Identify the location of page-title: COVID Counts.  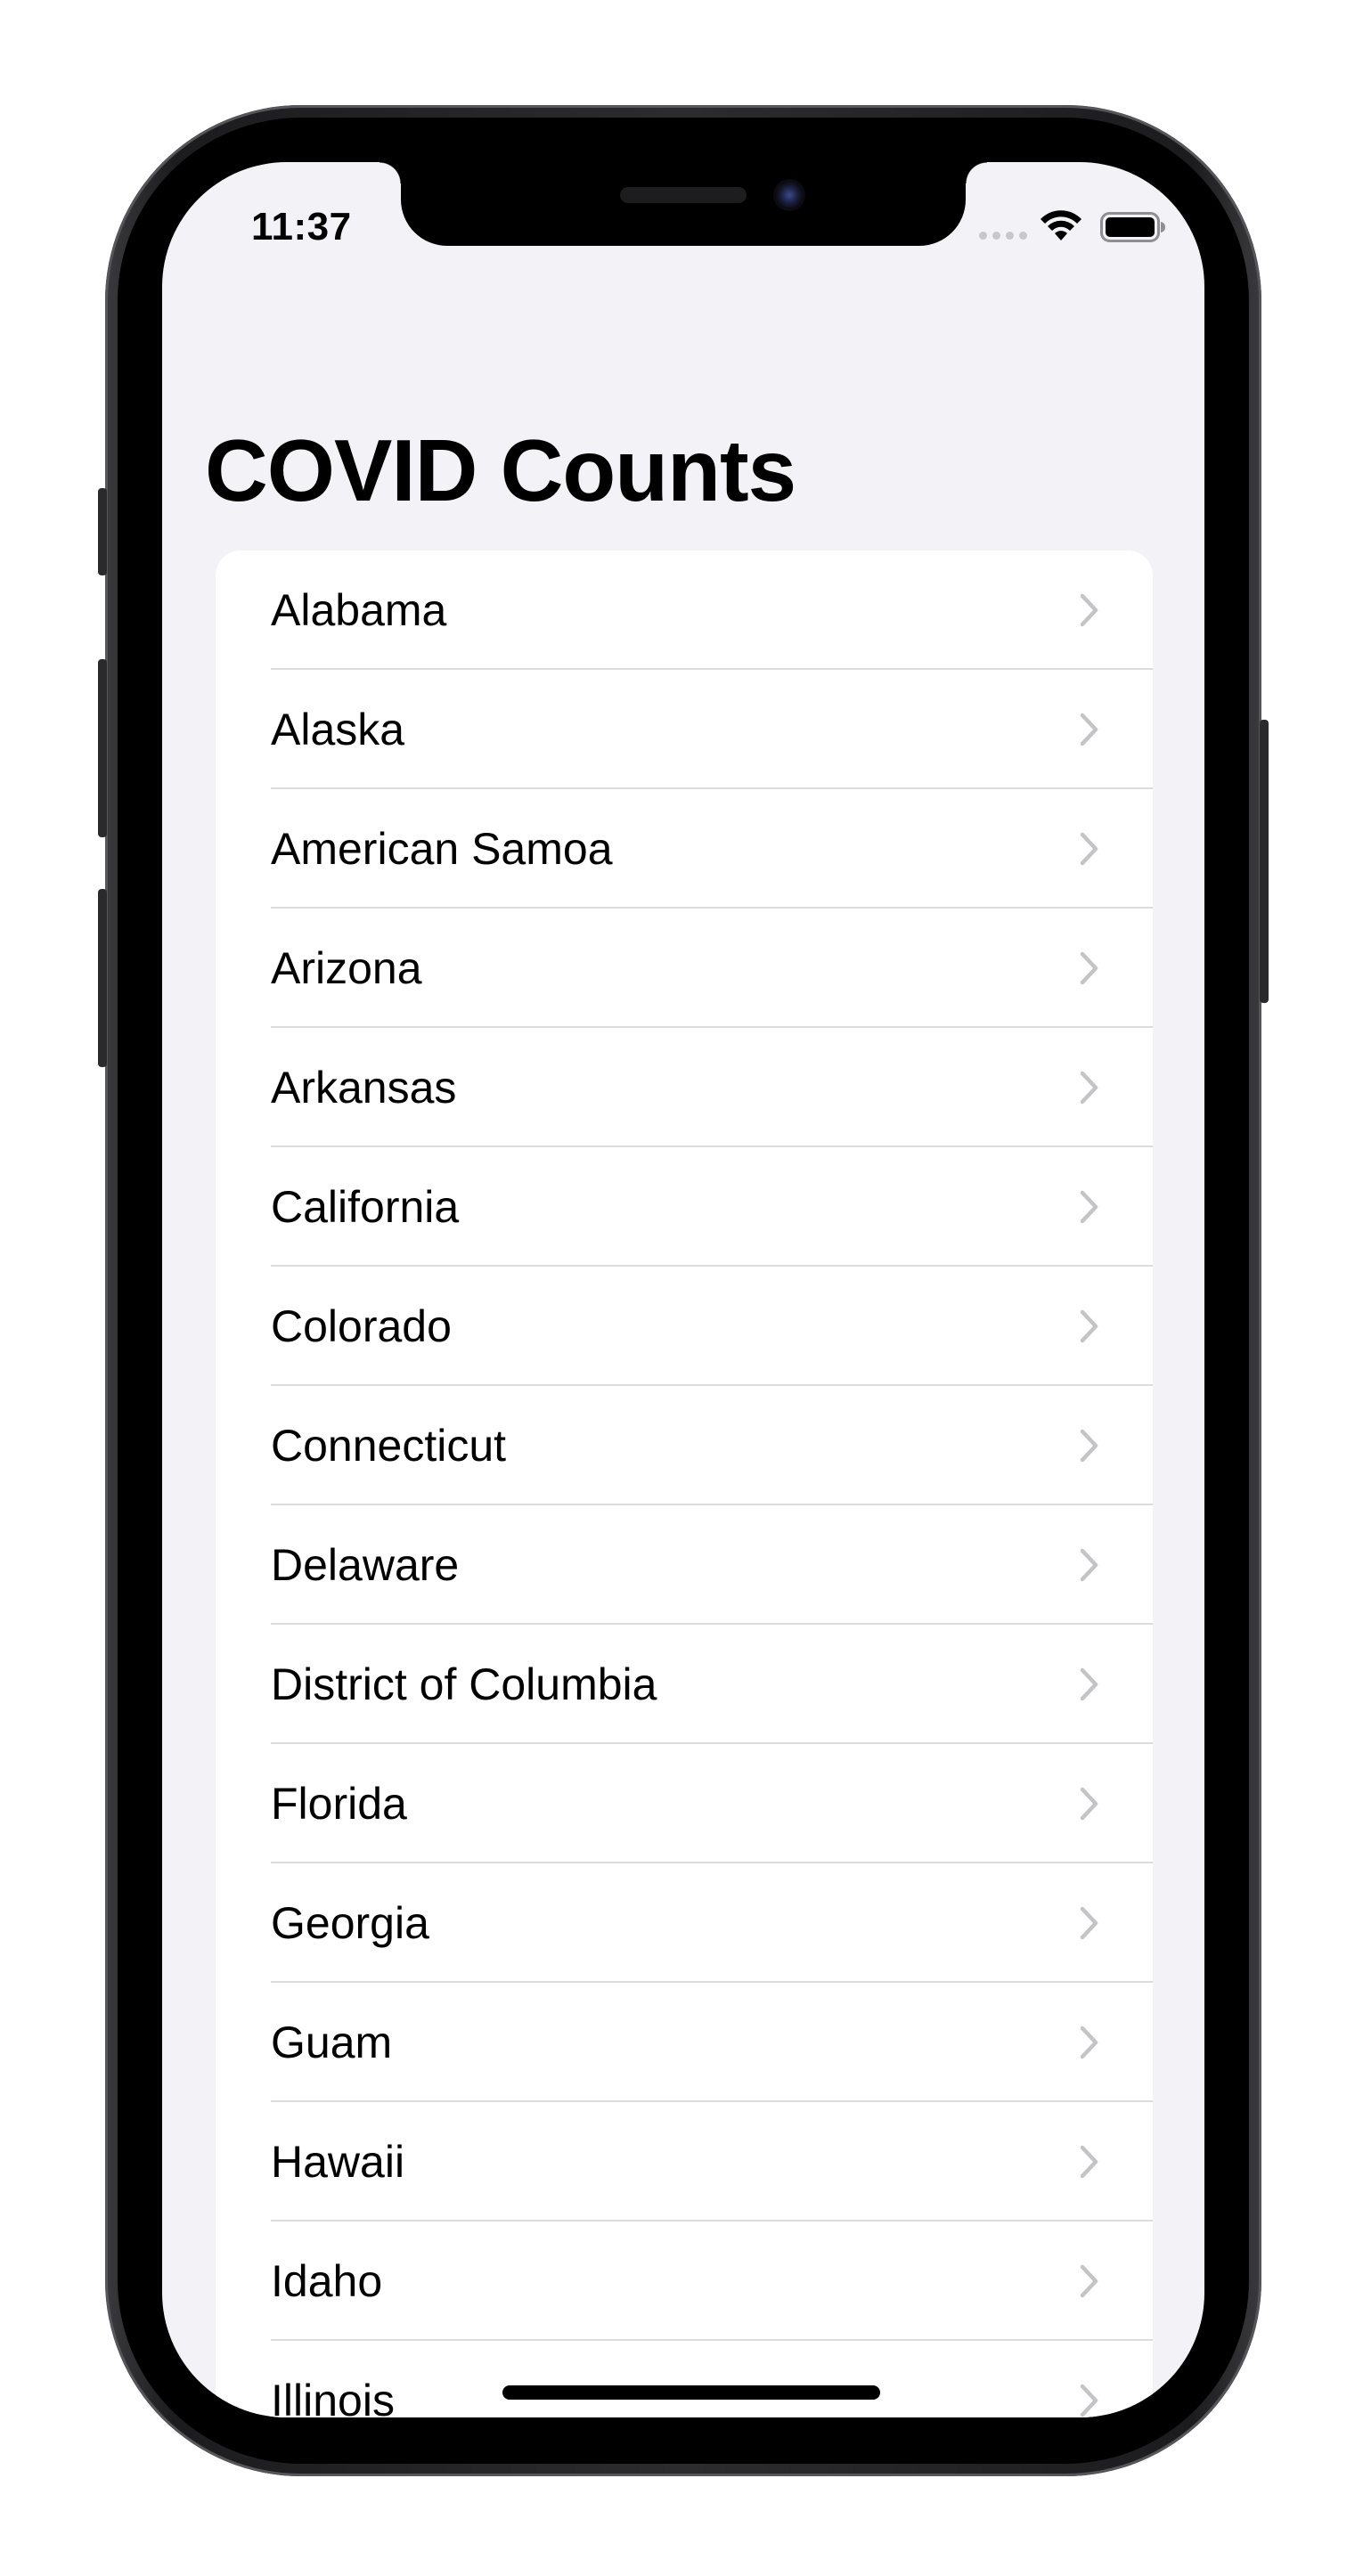
(500, 470).